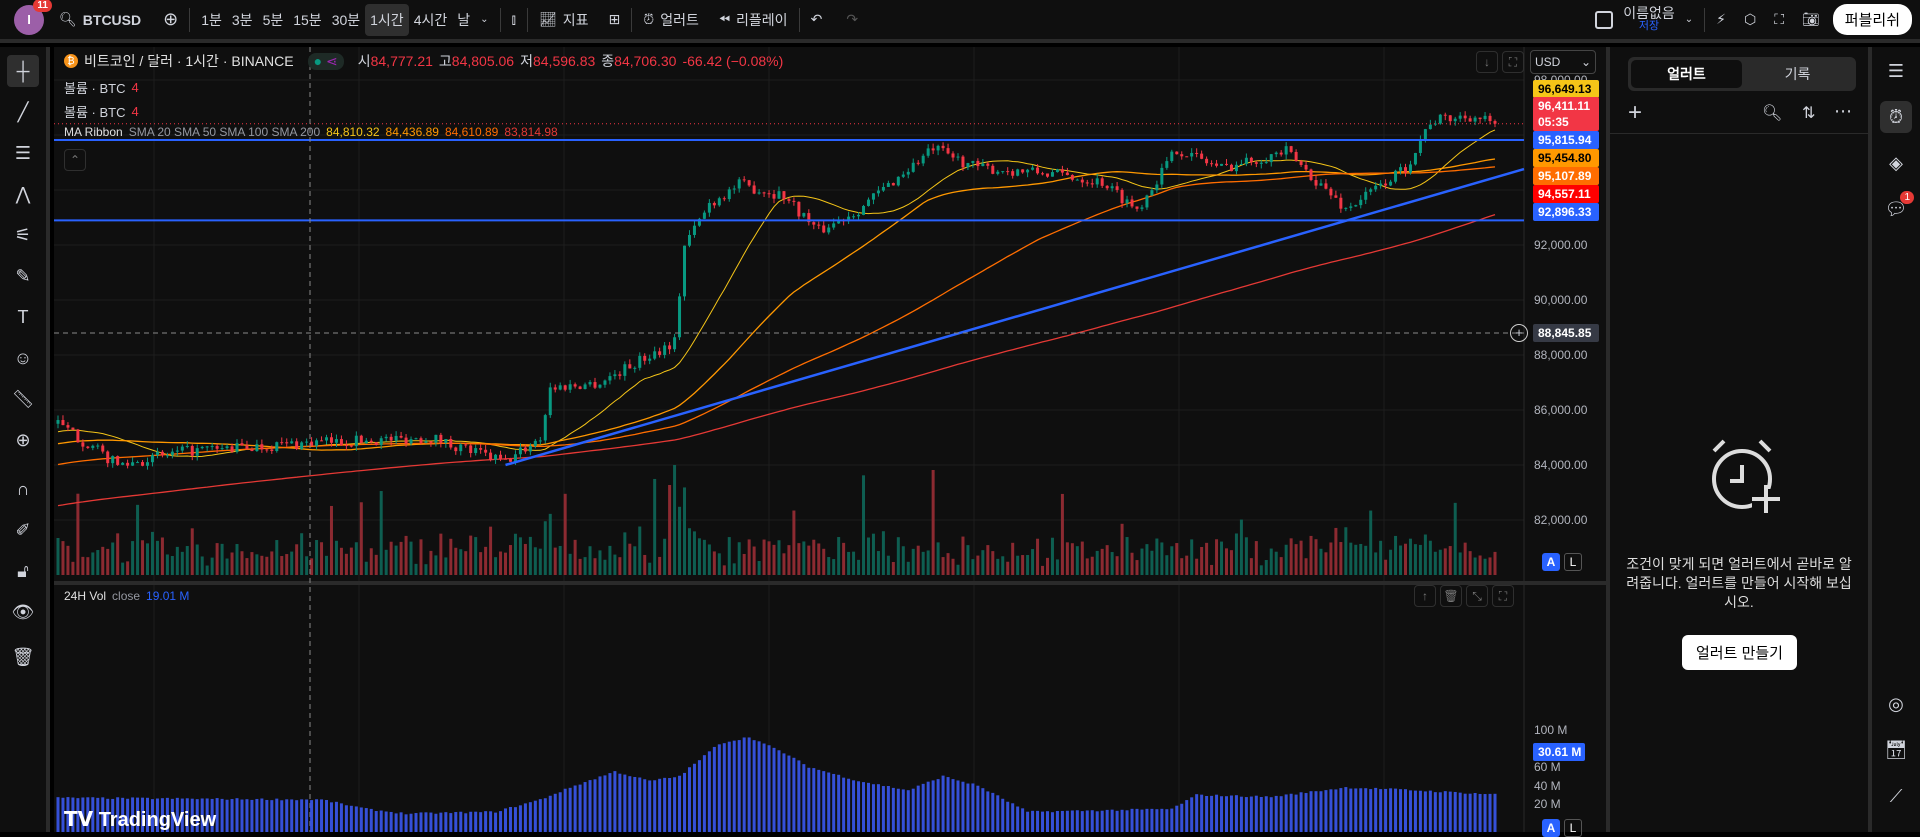  I want to click on tradingview-logo: 𝗧𝗩 TradingView, so click(140, 819).